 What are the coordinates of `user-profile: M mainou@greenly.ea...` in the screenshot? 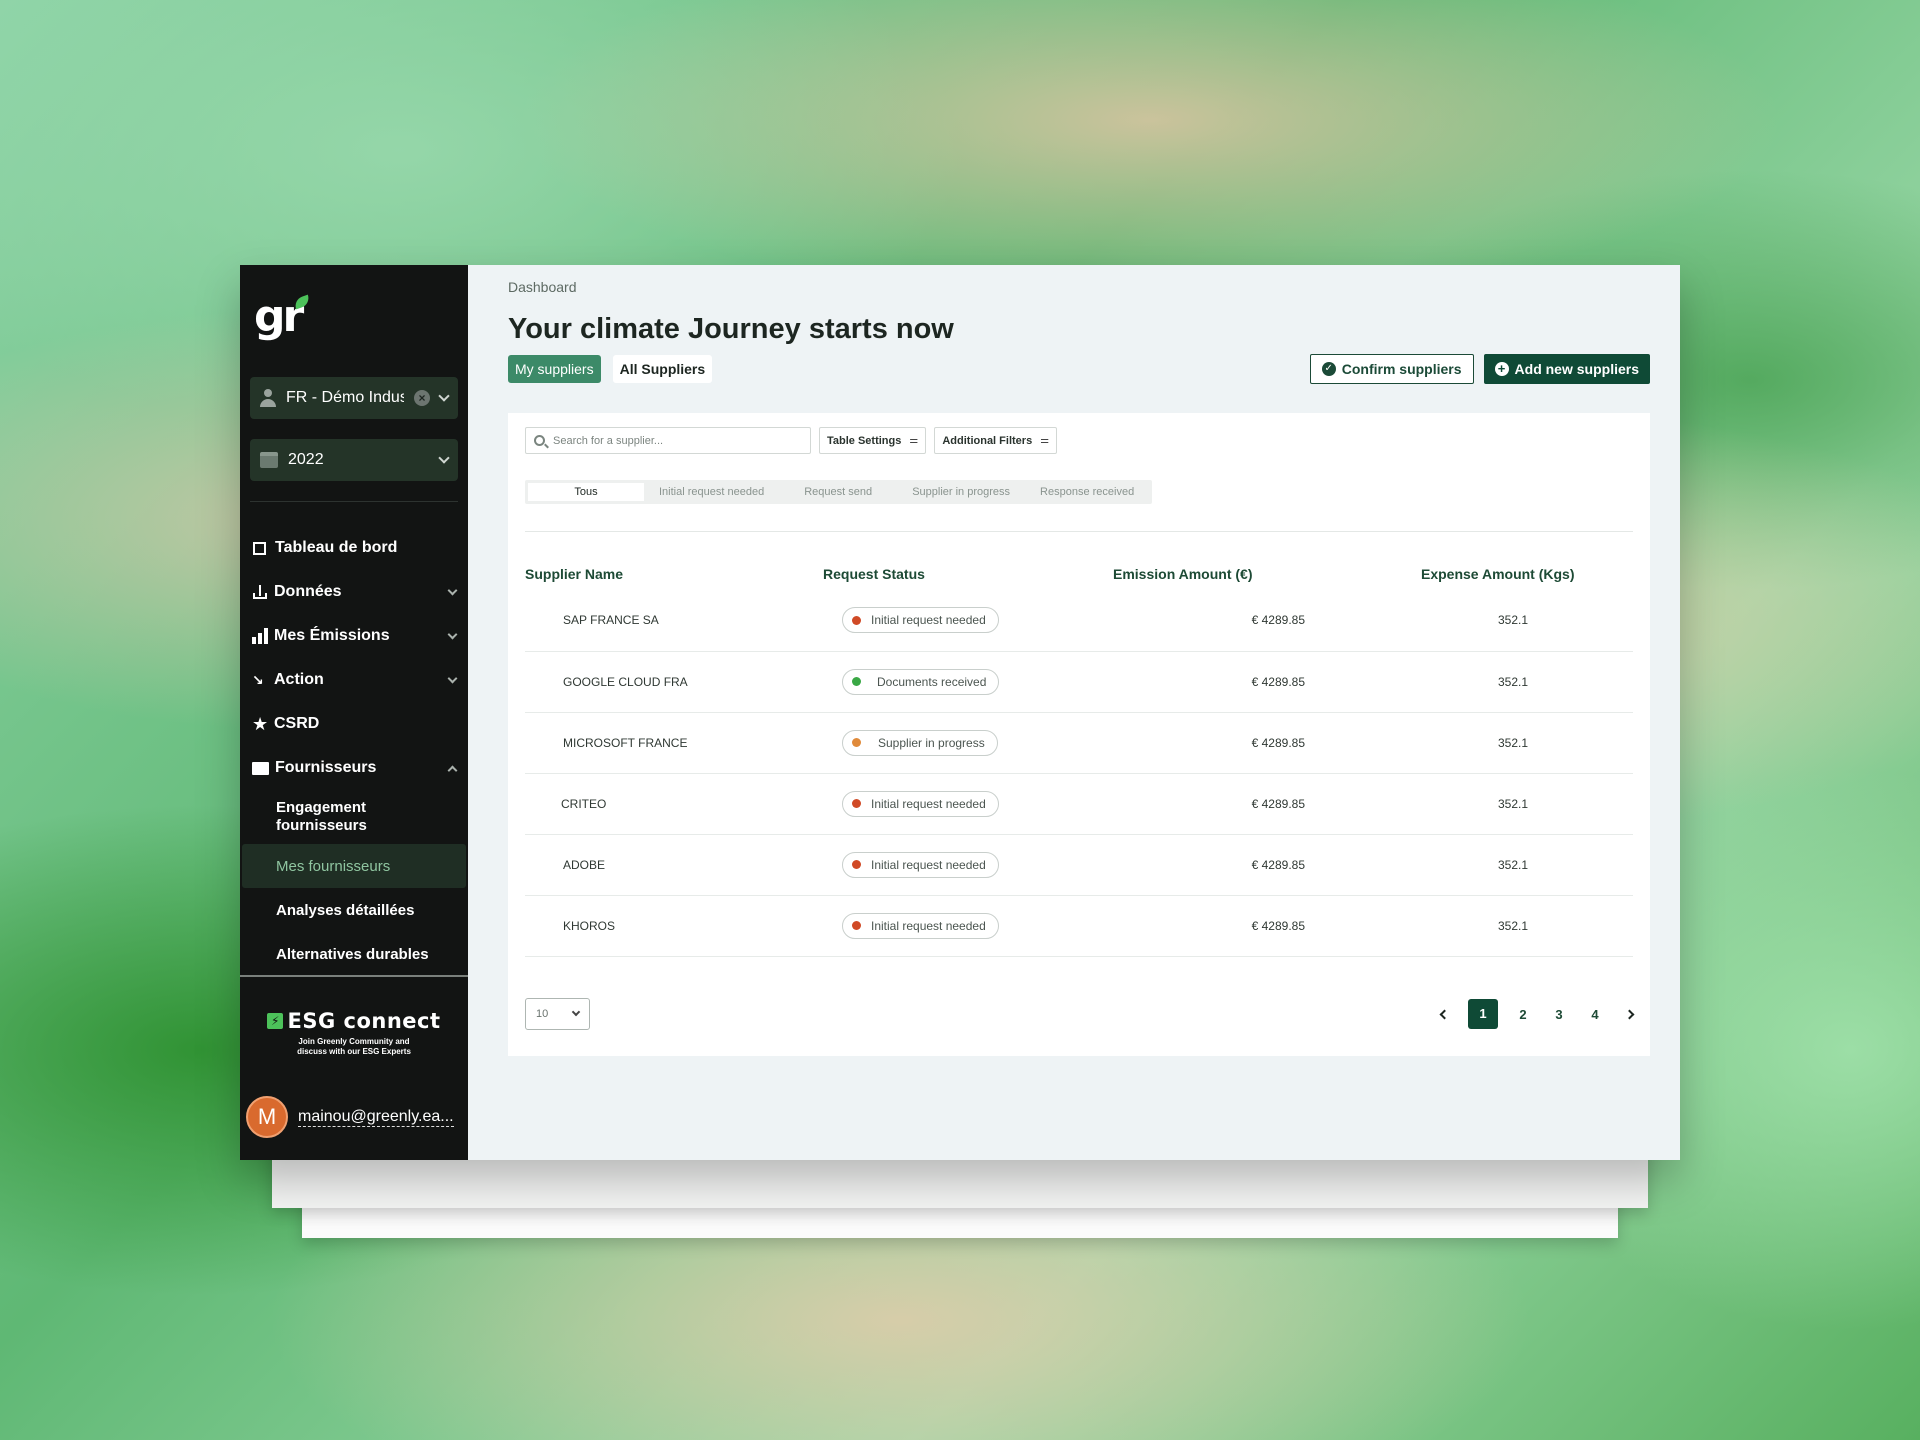 It's located at (353, 1117).